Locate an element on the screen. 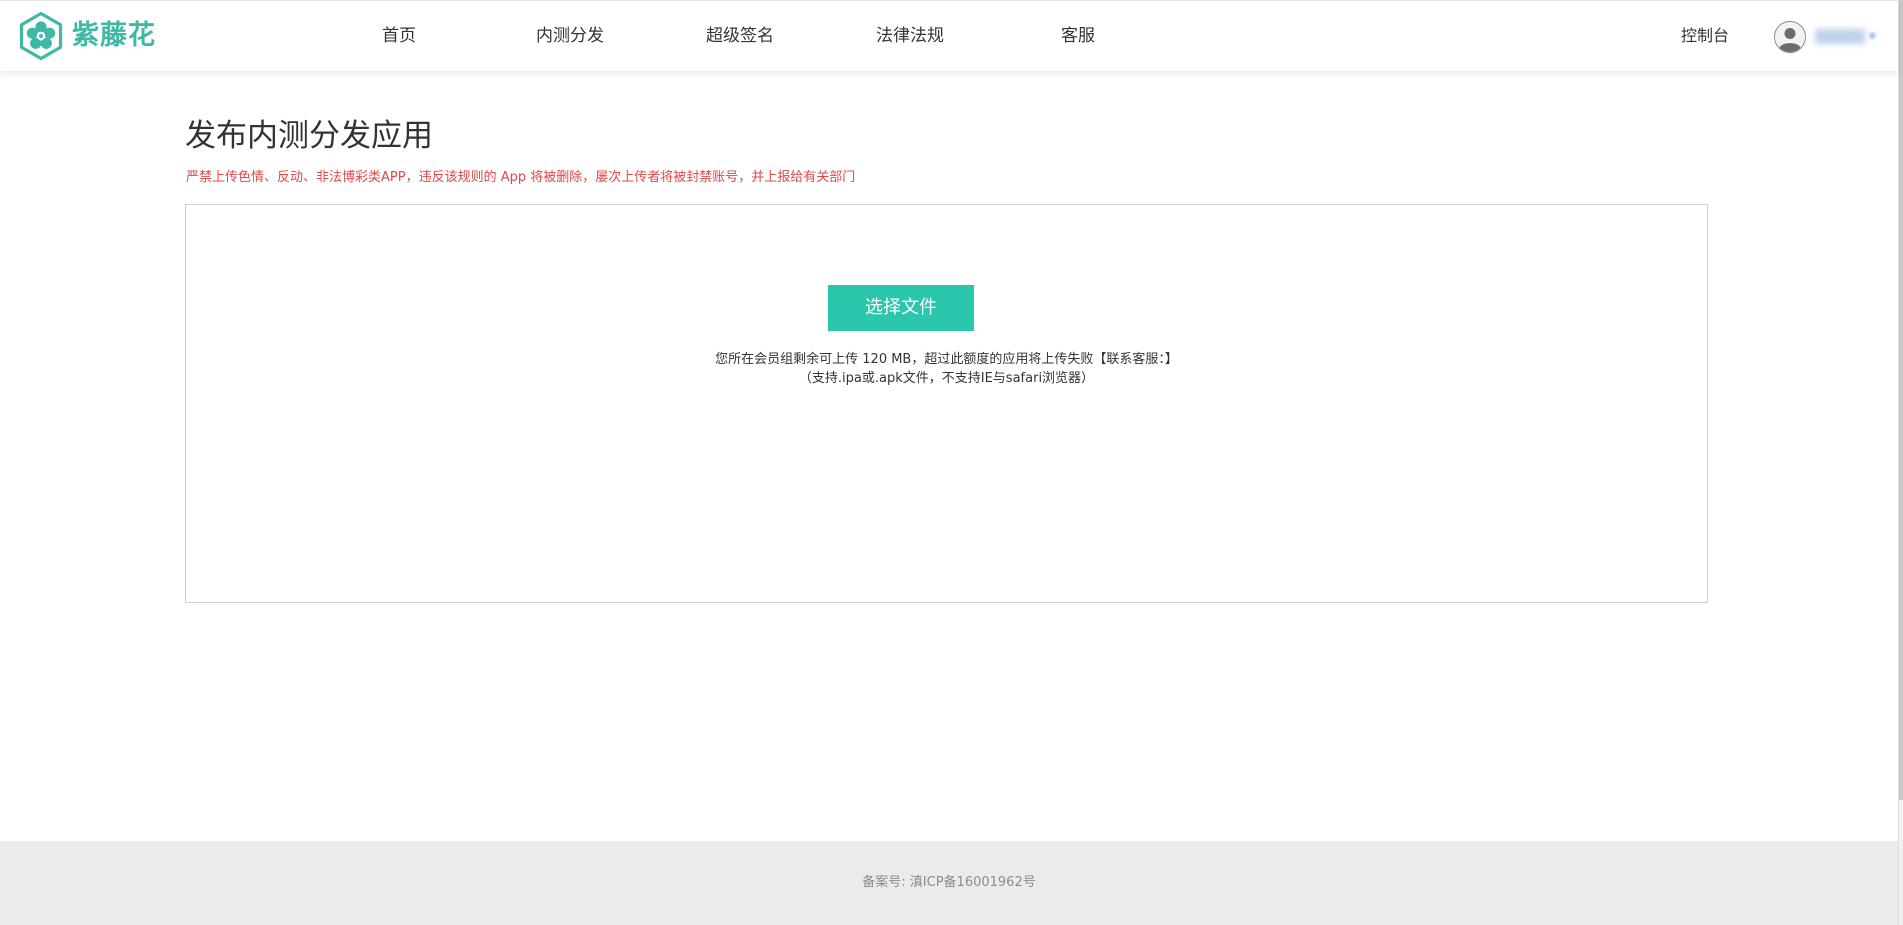 The height and width of the screenshot is (925, 1903). flower-logo-icon is located at coordinates (41, 36).